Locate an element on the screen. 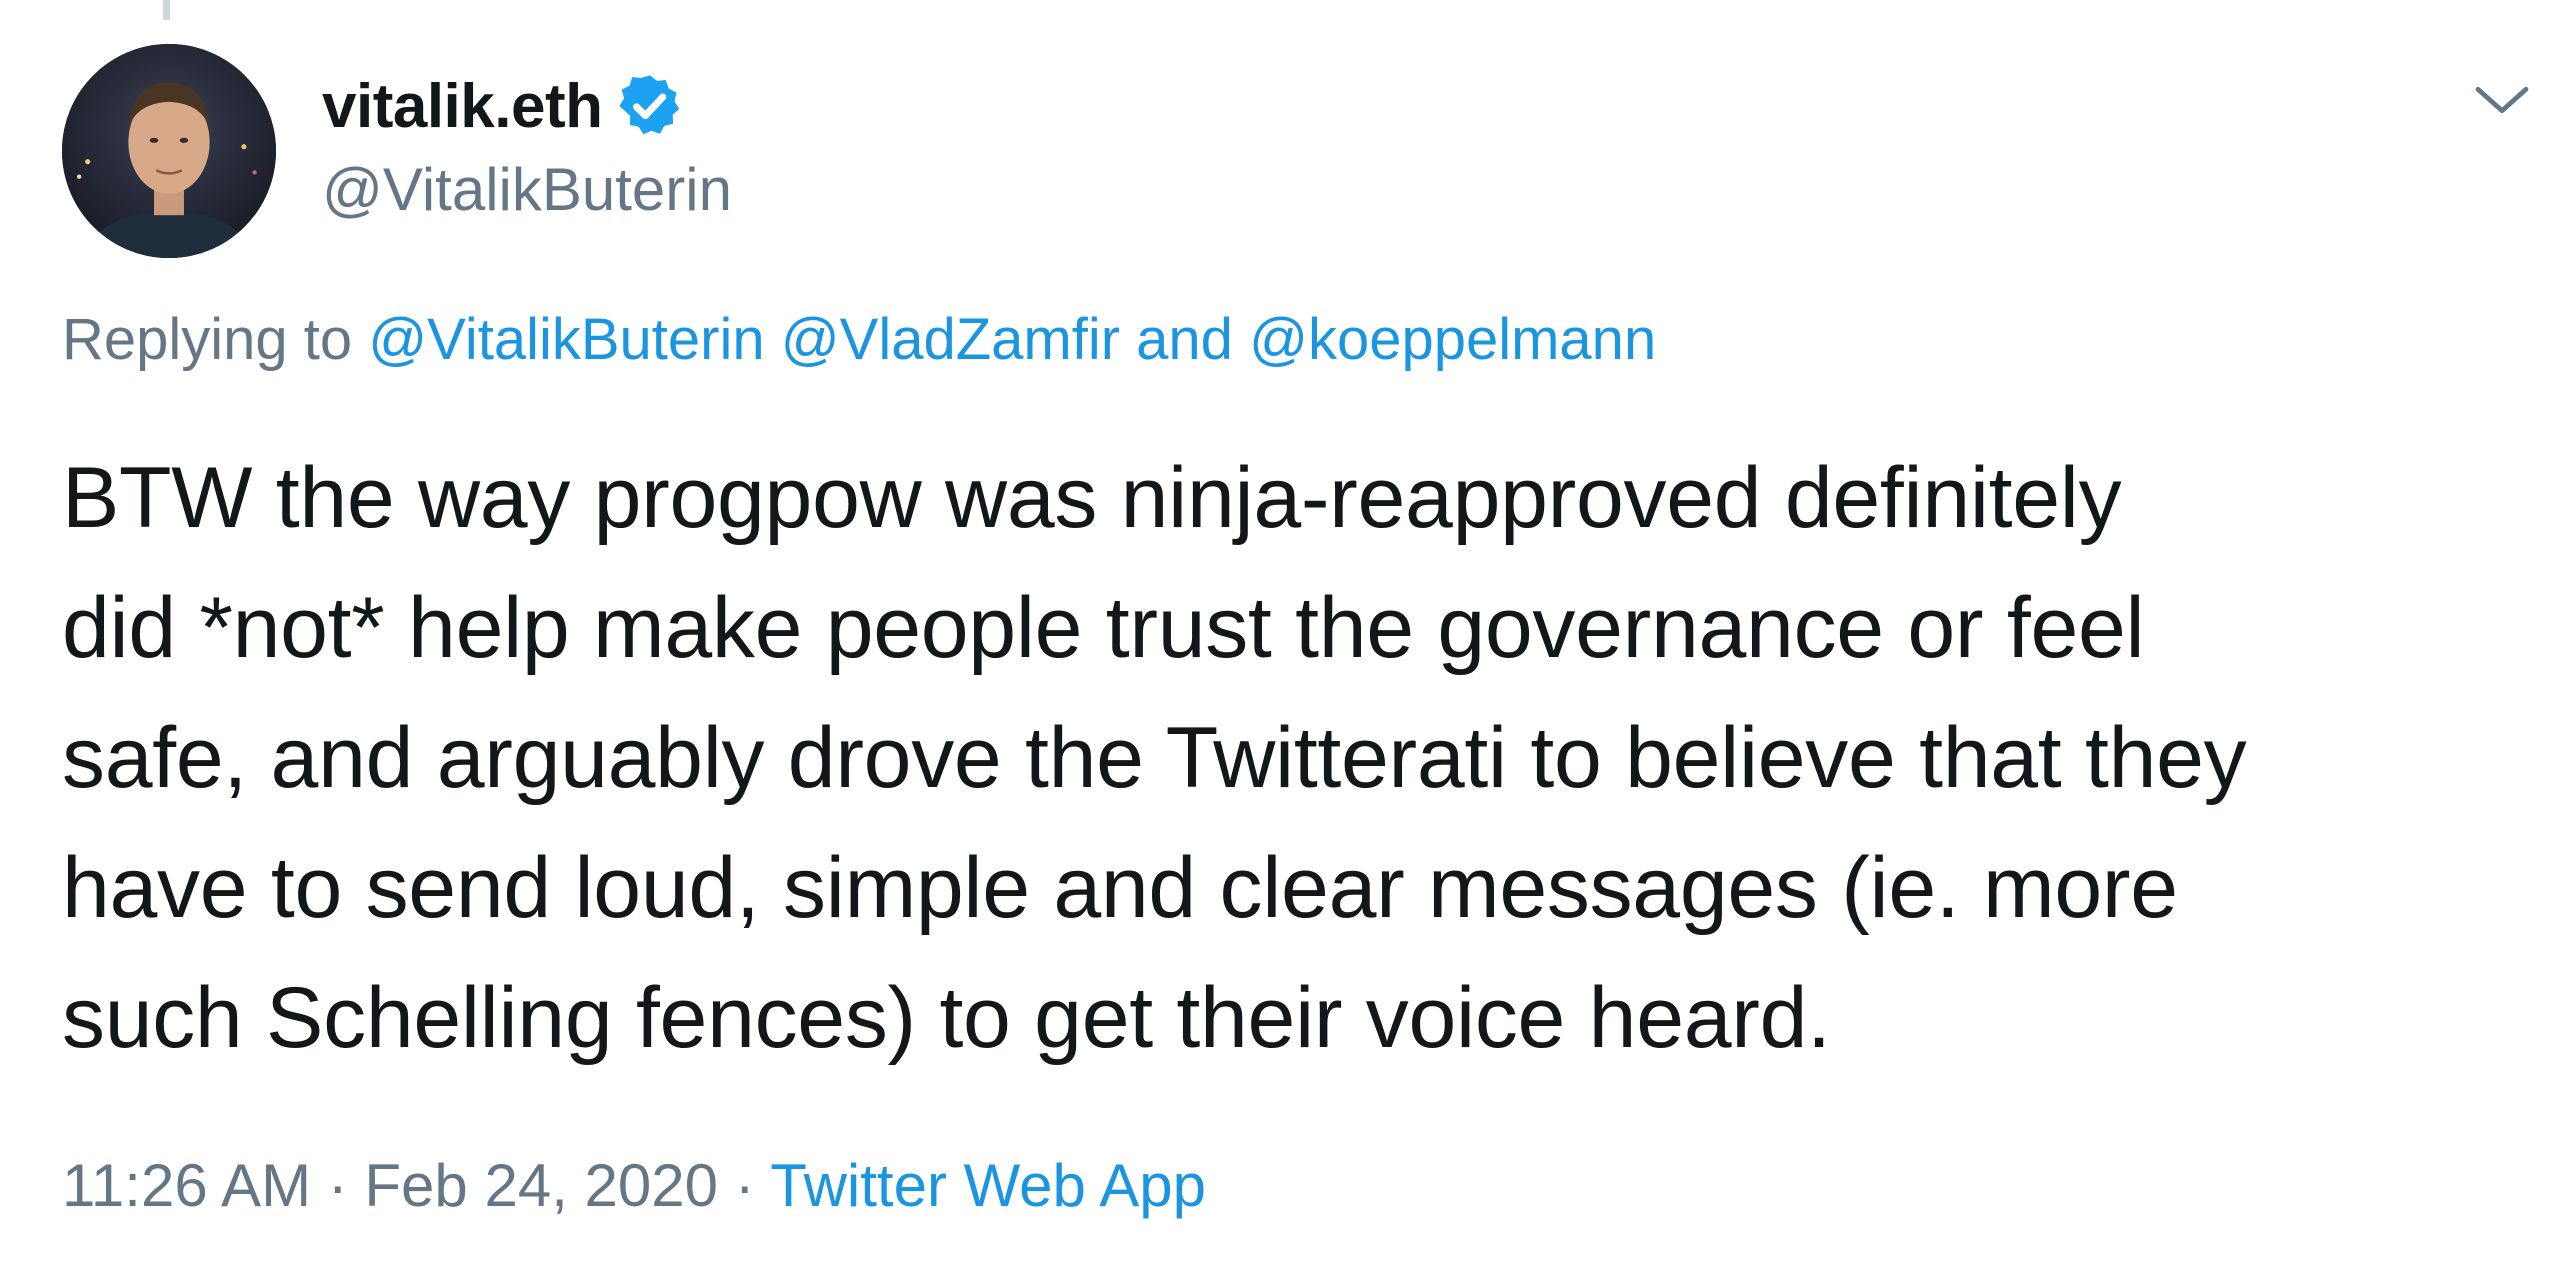 The image size is (2560, 1280). mention-link: @VladZamfir is located at coordinates (950, 339).